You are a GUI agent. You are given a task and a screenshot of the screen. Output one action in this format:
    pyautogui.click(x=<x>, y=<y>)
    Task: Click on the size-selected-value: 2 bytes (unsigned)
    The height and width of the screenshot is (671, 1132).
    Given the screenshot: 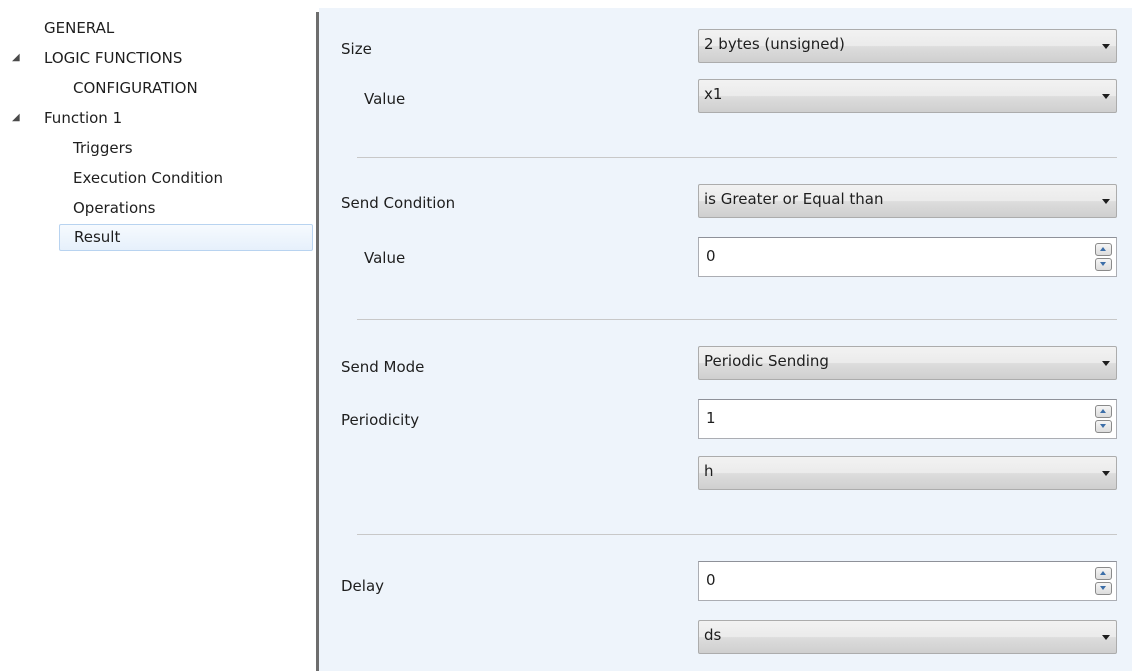 What is the action you would take?
    pyautogui.click(x=774, y=44)
    